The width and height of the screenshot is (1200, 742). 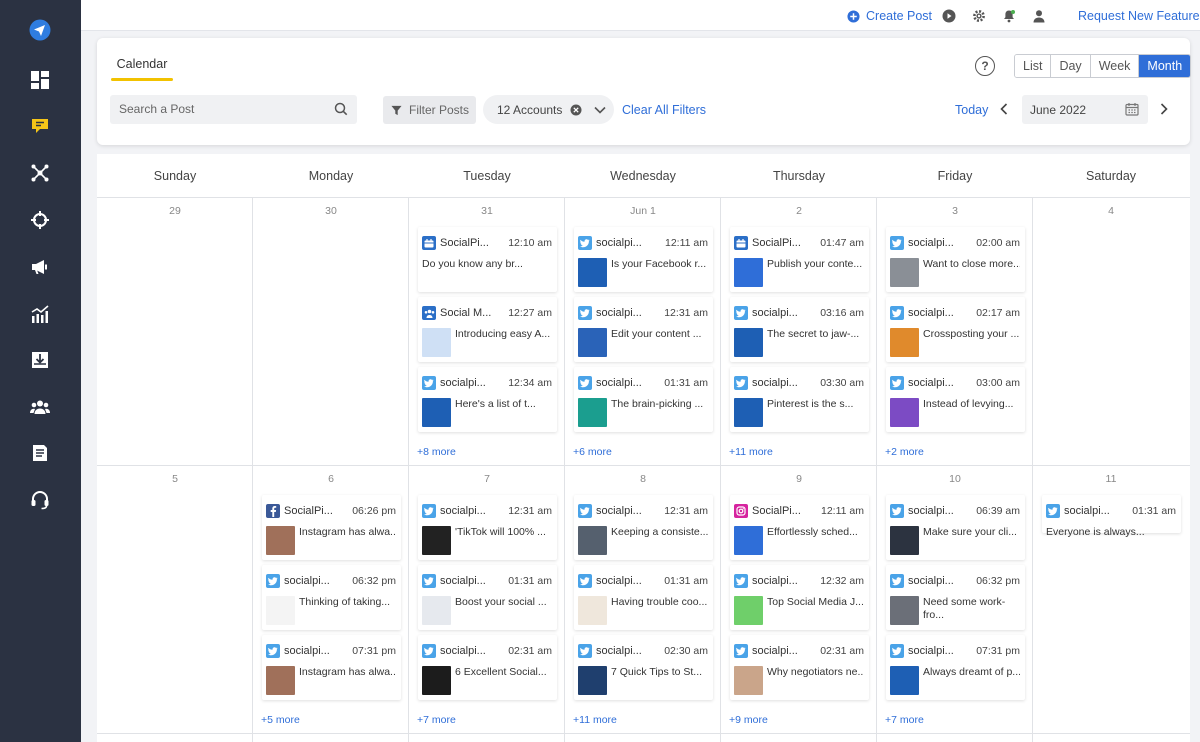 I want to click on sidebar-item-dashboard, so click(x=40, y=82).